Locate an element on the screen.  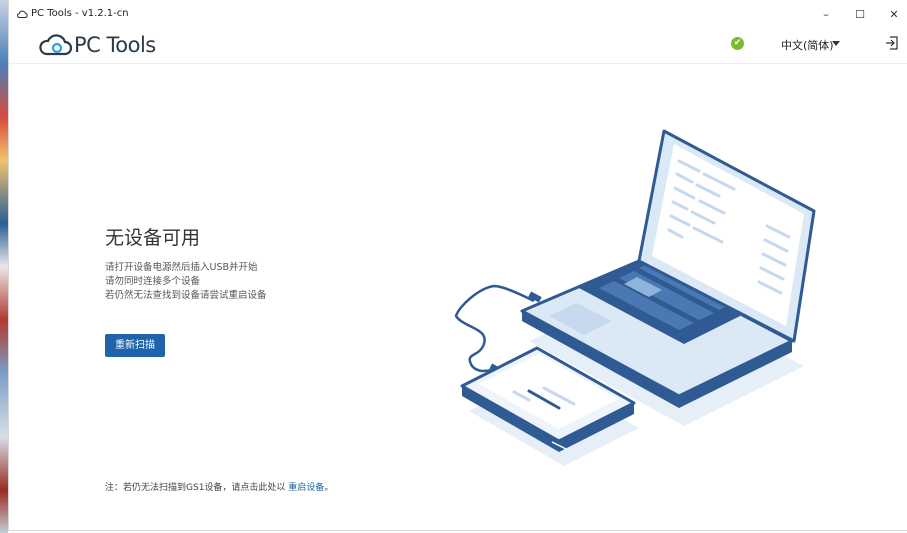
app-header: PC Tools ✔ 中文(简体) is located at coordinates (458, 47).